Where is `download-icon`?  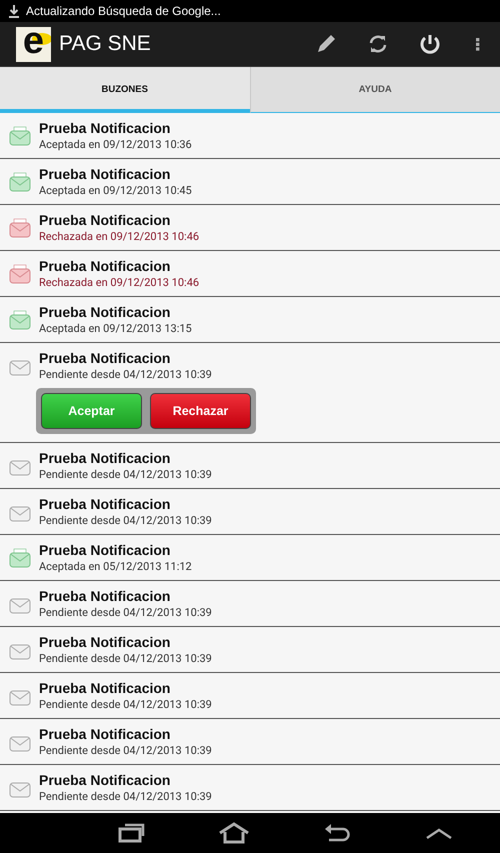 download-icon is located at coordinates (14, 11).